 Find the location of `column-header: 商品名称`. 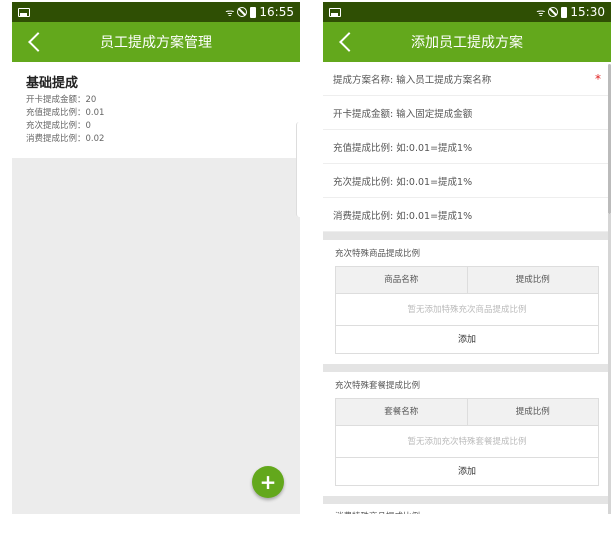

column-header: 商品名称 is located at coordinates (401, 280).